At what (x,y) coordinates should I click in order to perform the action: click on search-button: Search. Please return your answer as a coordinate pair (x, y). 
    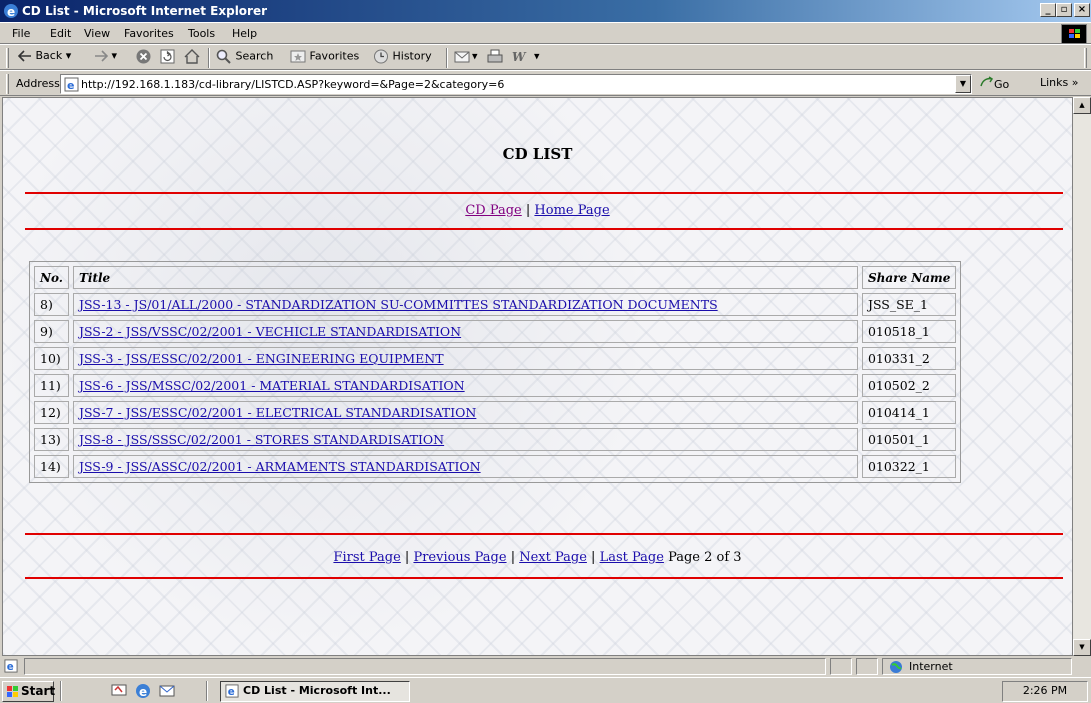
    Looking at the image, I should click on (244, 58).